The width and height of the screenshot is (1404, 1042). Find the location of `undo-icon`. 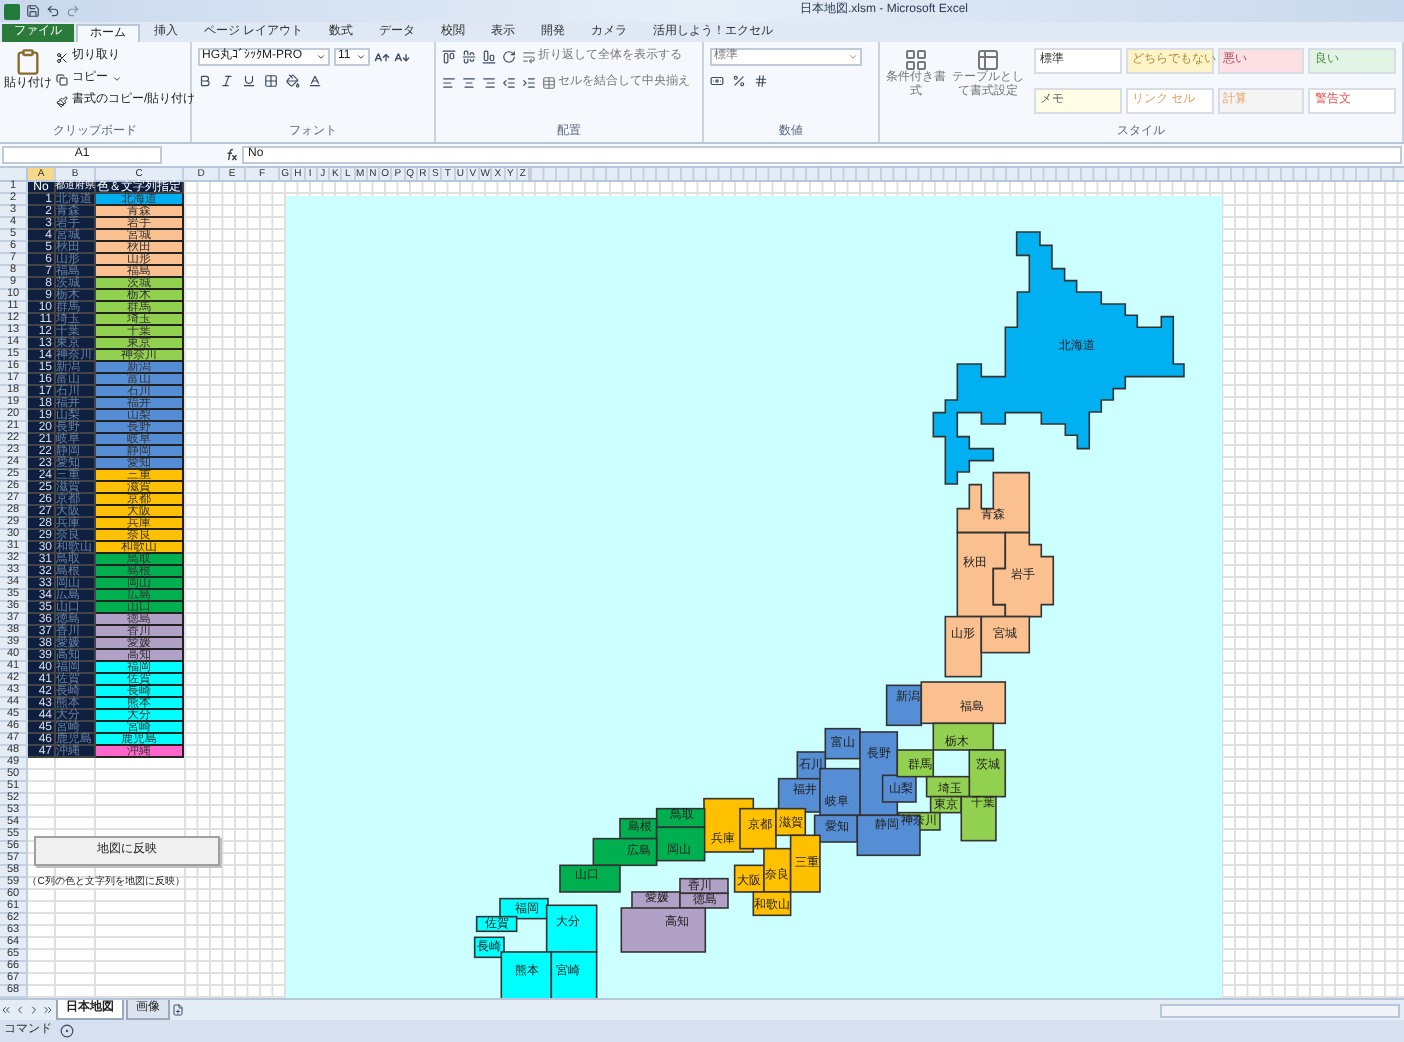

undo-icon is located at coordinates (53, 11).